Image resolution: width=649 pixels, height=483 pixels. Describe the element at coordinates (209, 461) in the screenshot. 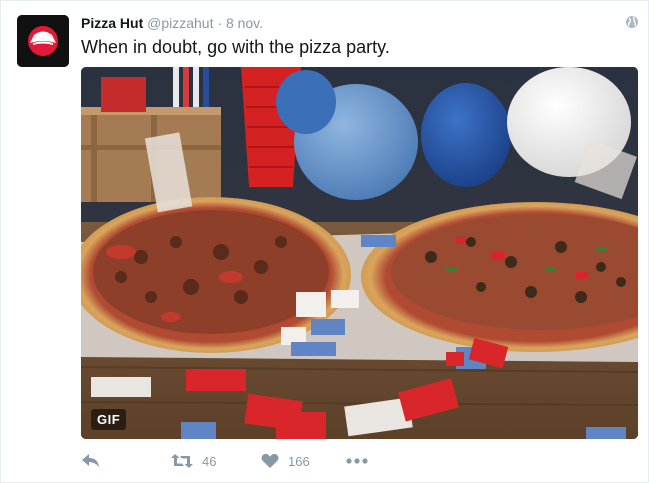

I see `retweet-count: 46` at that location.